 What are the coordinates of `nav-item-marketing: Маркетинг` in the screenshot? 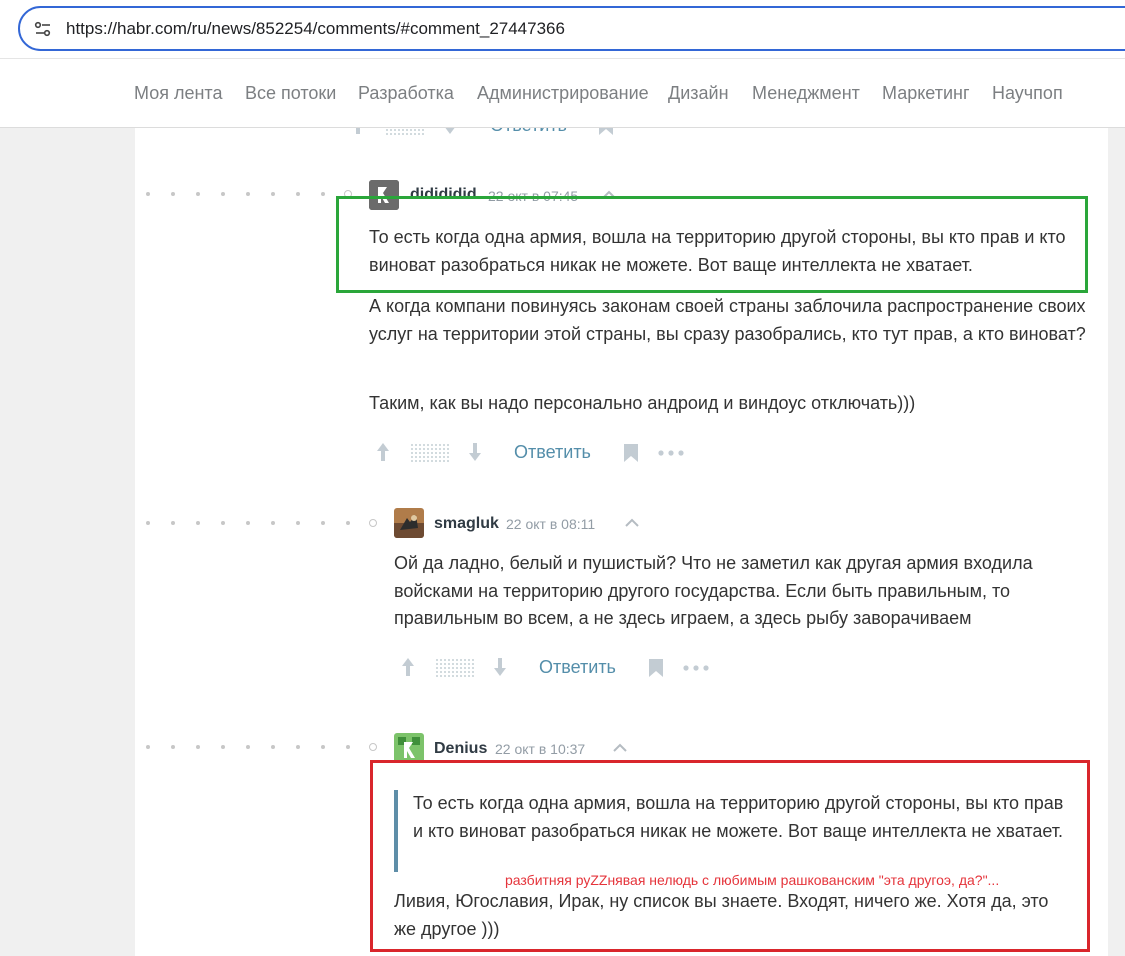 It's located at (926, 93).